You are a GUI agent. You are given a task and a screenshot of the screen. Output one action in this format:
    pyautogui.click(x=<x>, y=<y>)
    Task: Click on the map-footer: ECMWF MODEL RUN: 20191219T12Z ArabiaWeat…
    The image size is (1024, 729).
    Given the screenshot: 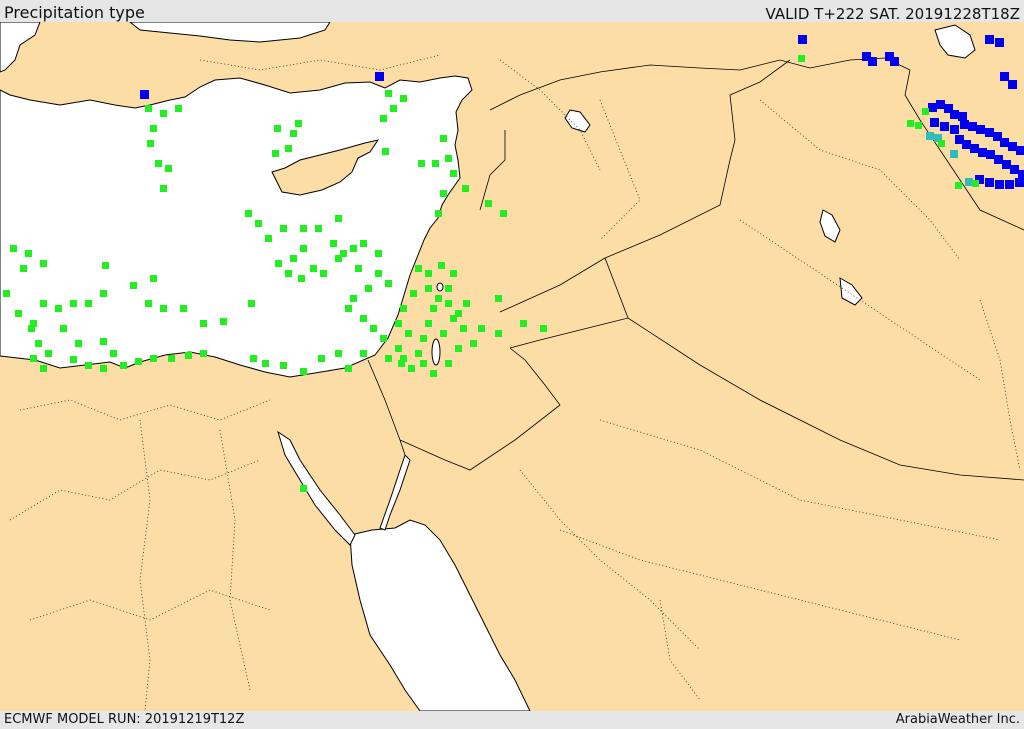 What is the action you would take?
    pyautogui.click(x=512, y=720)
    